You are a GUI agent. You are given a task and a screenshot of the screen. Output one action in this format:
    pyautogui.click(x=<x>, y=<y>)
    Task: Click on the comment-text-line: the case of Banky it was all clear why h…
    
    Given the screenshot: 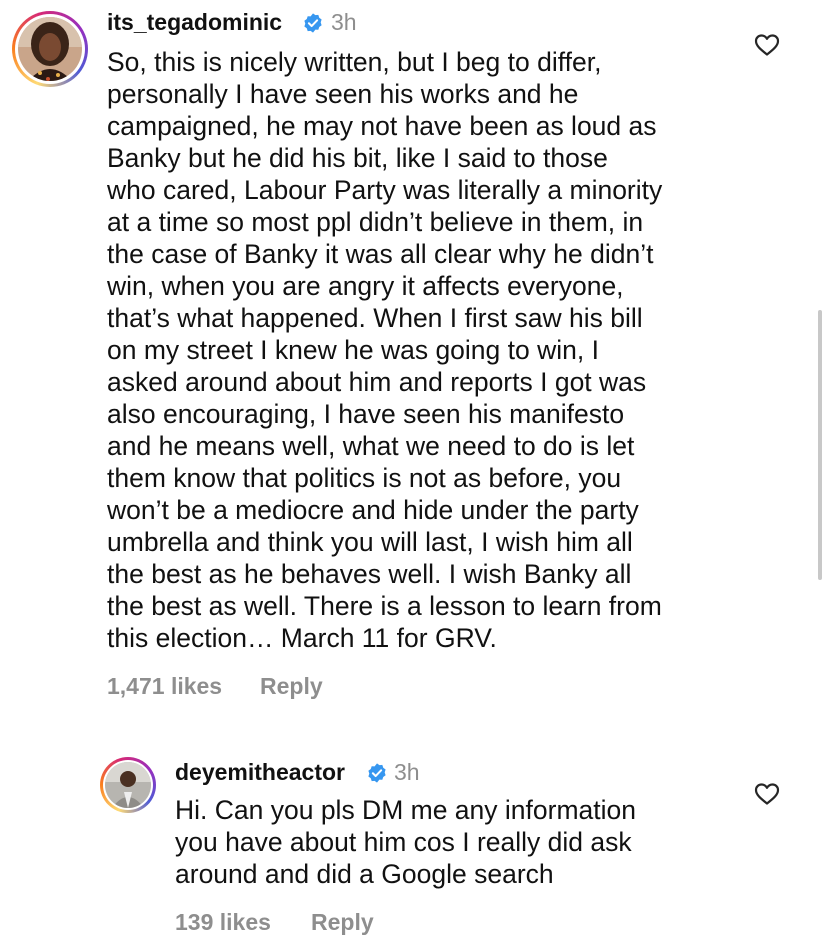 What is the action you would take?
    pyautogui.click(x=380, y=254)
    